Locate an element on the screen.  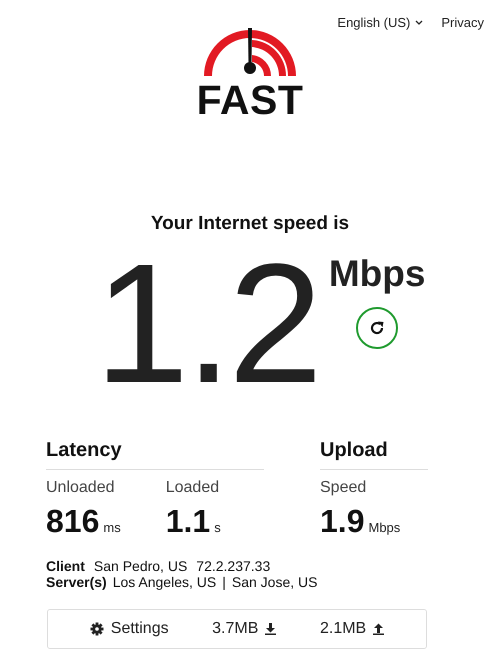
server-label: Server(s) is located at coordinates (76, 582).